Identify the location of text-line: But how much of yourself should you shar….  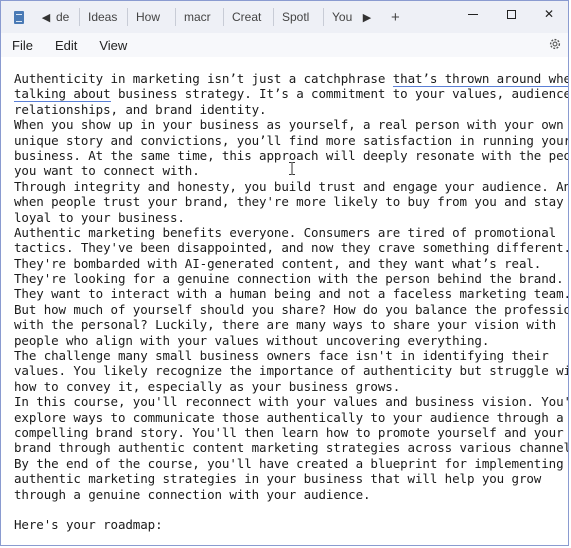
(291, 309).